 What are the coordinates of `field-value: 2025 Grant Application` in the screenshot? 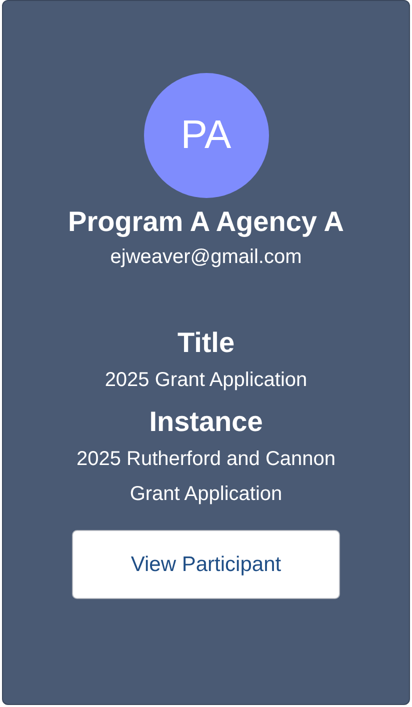 It's located at (206, 380).